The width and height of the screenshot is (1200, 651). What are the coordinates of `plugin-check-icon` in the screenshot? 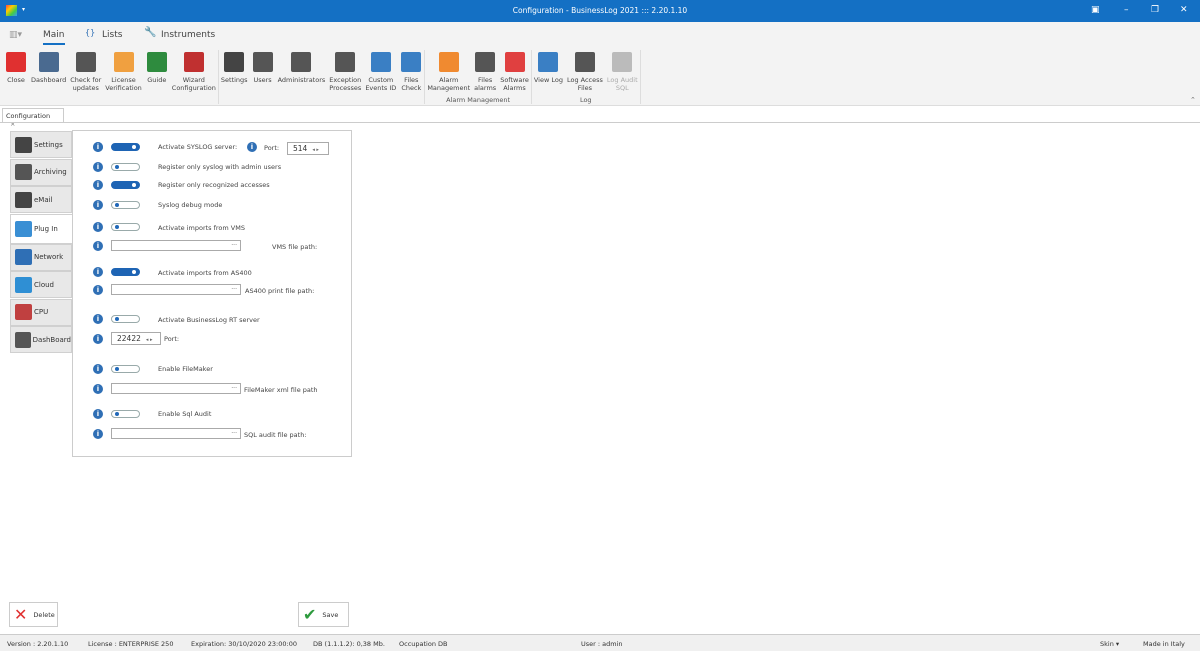 It's located at (23, 228).